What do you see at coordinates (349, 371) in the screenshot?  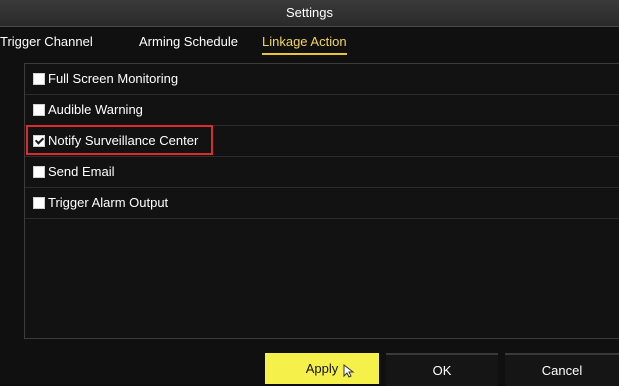 I see `mouse-pointer-icon` at bounding box center [349, 371].